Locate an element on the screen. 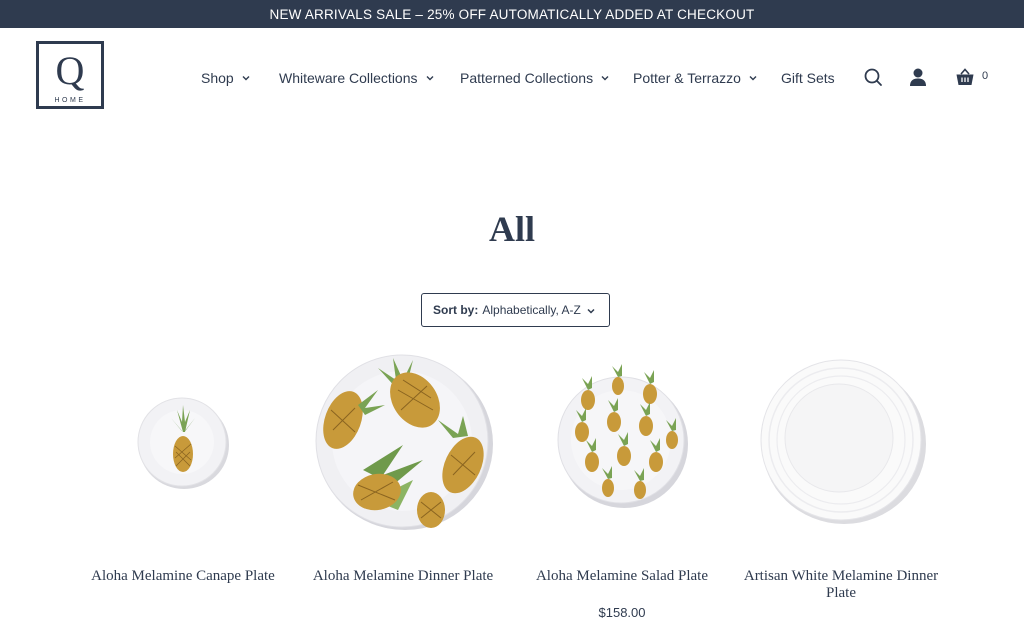 The image size is (1024, 618). nav-gift-sets: Gift Sets is located at coordinates (808, 78).